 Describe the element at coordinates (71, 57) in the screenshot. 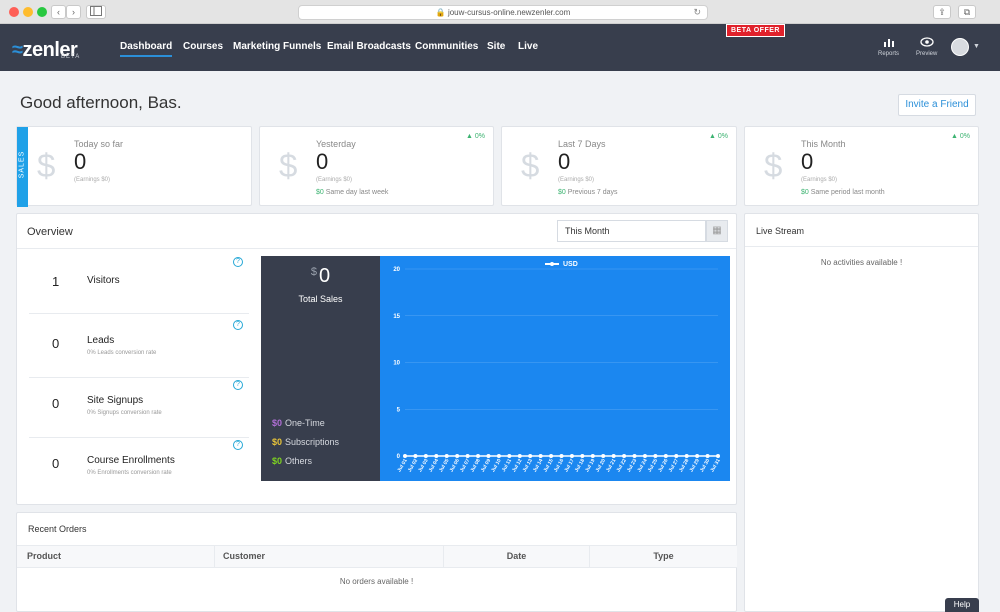

I see `logo-beta-badge: BETA` at that location.